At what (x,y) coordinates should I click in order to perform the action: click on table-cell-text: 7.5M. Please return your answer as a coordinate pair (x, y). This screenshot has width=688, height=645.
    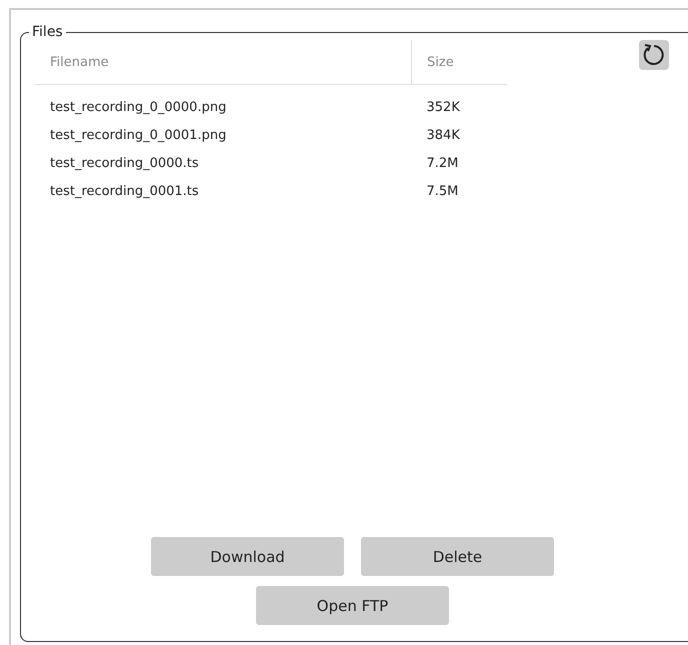
    Looking at the image, I should click on (443, 191).